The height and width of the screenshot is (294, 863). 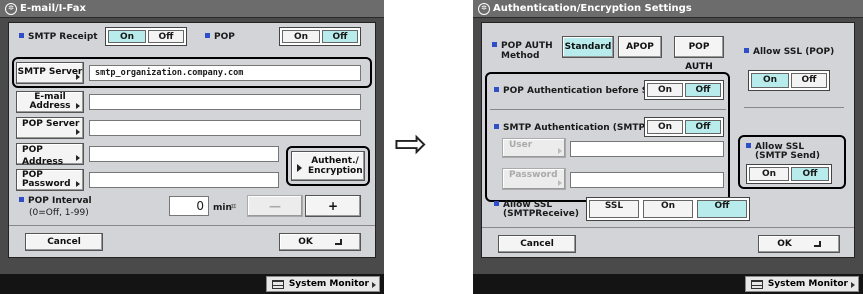 What do you see at coordinates (703, 127) in the screenshot?
I see `smtp-auth-off-button: Off` at bounding box center [703, 127].